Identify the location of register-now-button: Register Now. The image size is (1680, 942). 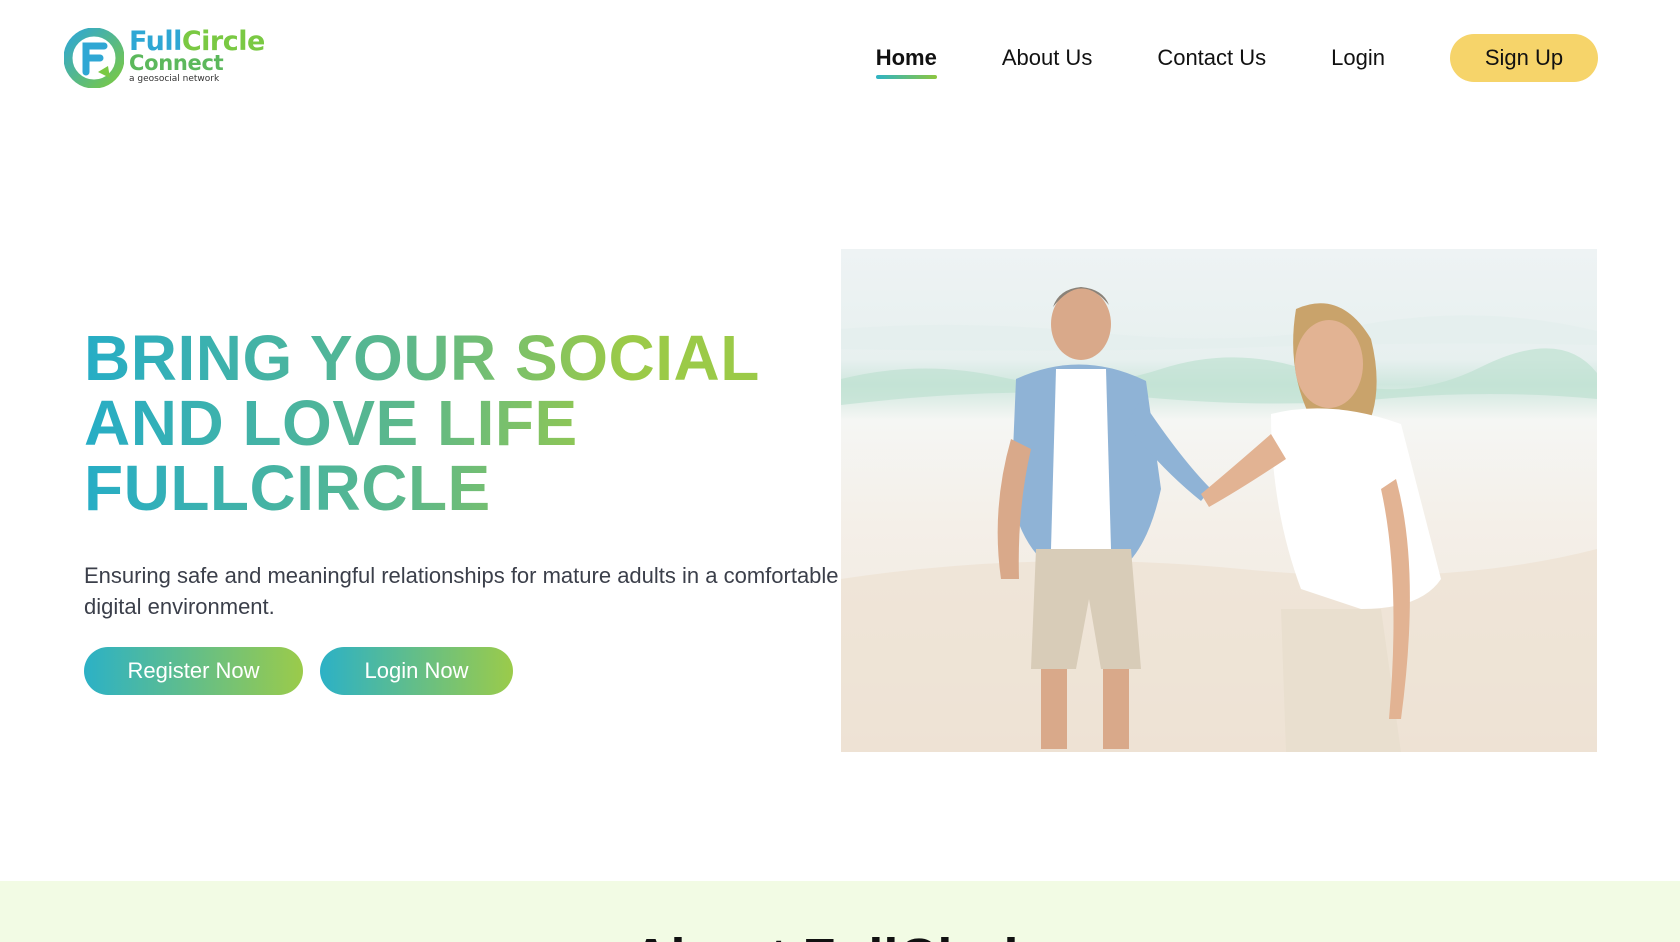
(193, 671).